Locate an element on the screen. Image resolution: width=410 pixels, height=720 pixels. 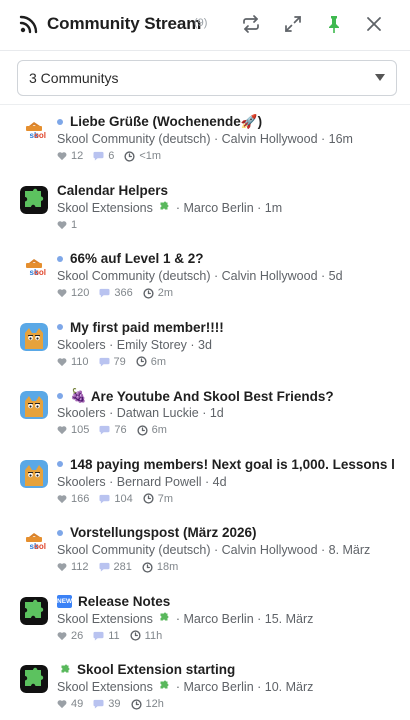
post-count: (9) is located at coordinates (201, 23).